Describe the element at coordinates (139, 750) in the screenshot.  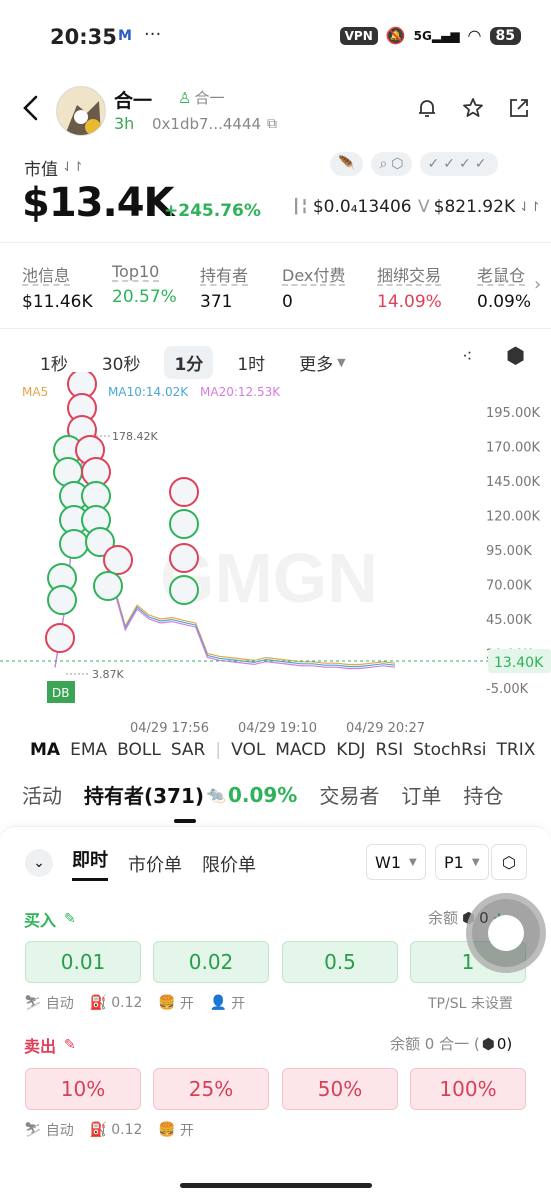
I see `ind-boll: BOLL` at that location.